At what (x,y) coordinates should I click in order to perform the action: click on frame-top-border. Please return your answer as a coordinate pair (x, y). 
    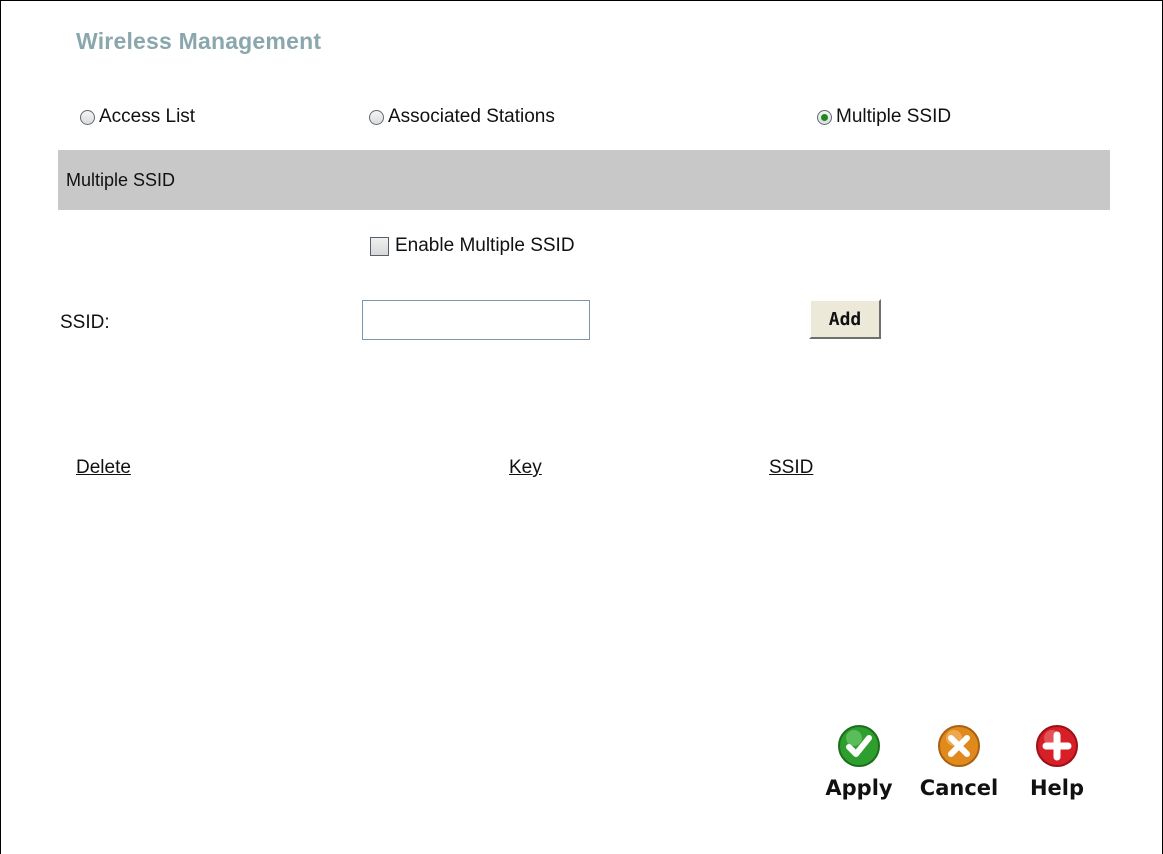
    Looking at the image, I should click on (581, 0).